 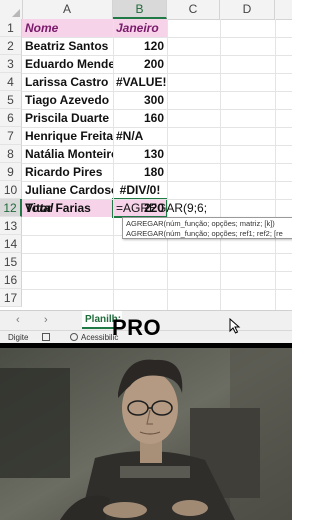 I want to click on header-janeiro-cell: Janeiro, so click(x=140, y=28).